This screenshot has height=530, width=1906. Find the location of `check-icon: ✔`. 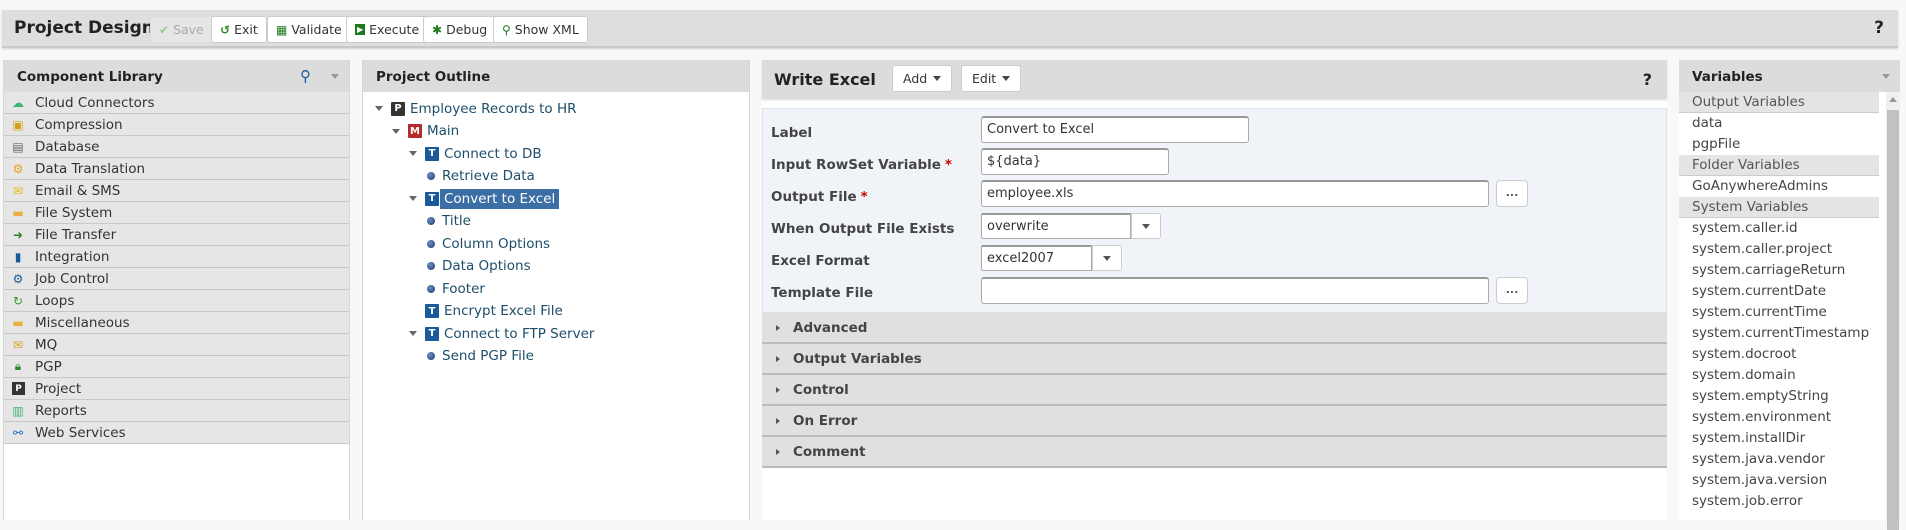

check-icon: ✔ is located at coordinates (164, 29).